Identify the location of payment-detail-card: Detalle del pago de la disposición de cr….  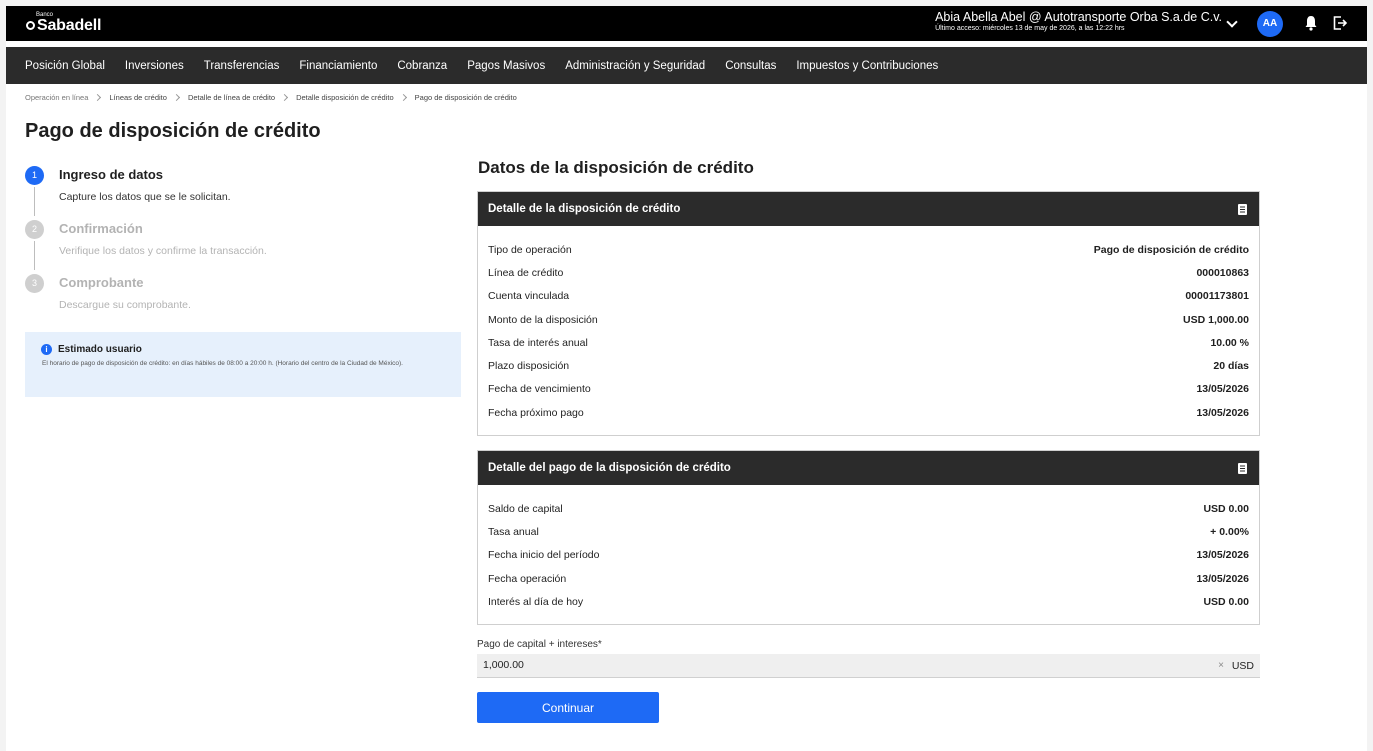
(868, 537).